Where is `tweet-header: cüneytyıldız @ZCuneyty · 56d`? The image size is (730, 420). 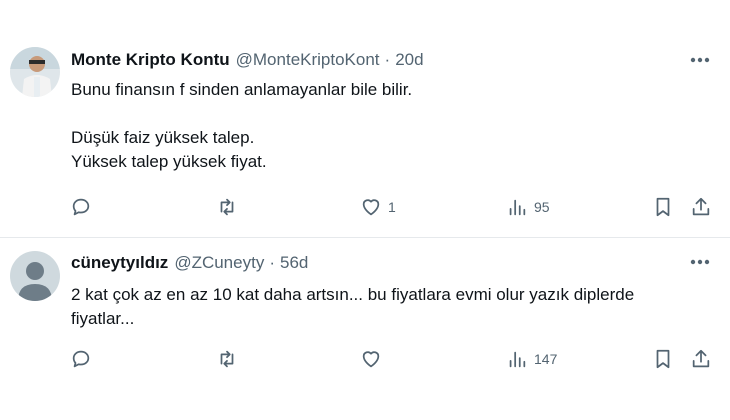
tweet-header: cüneytyıldız @ZCuneyty · 56d is located at coordinates (189, 263).